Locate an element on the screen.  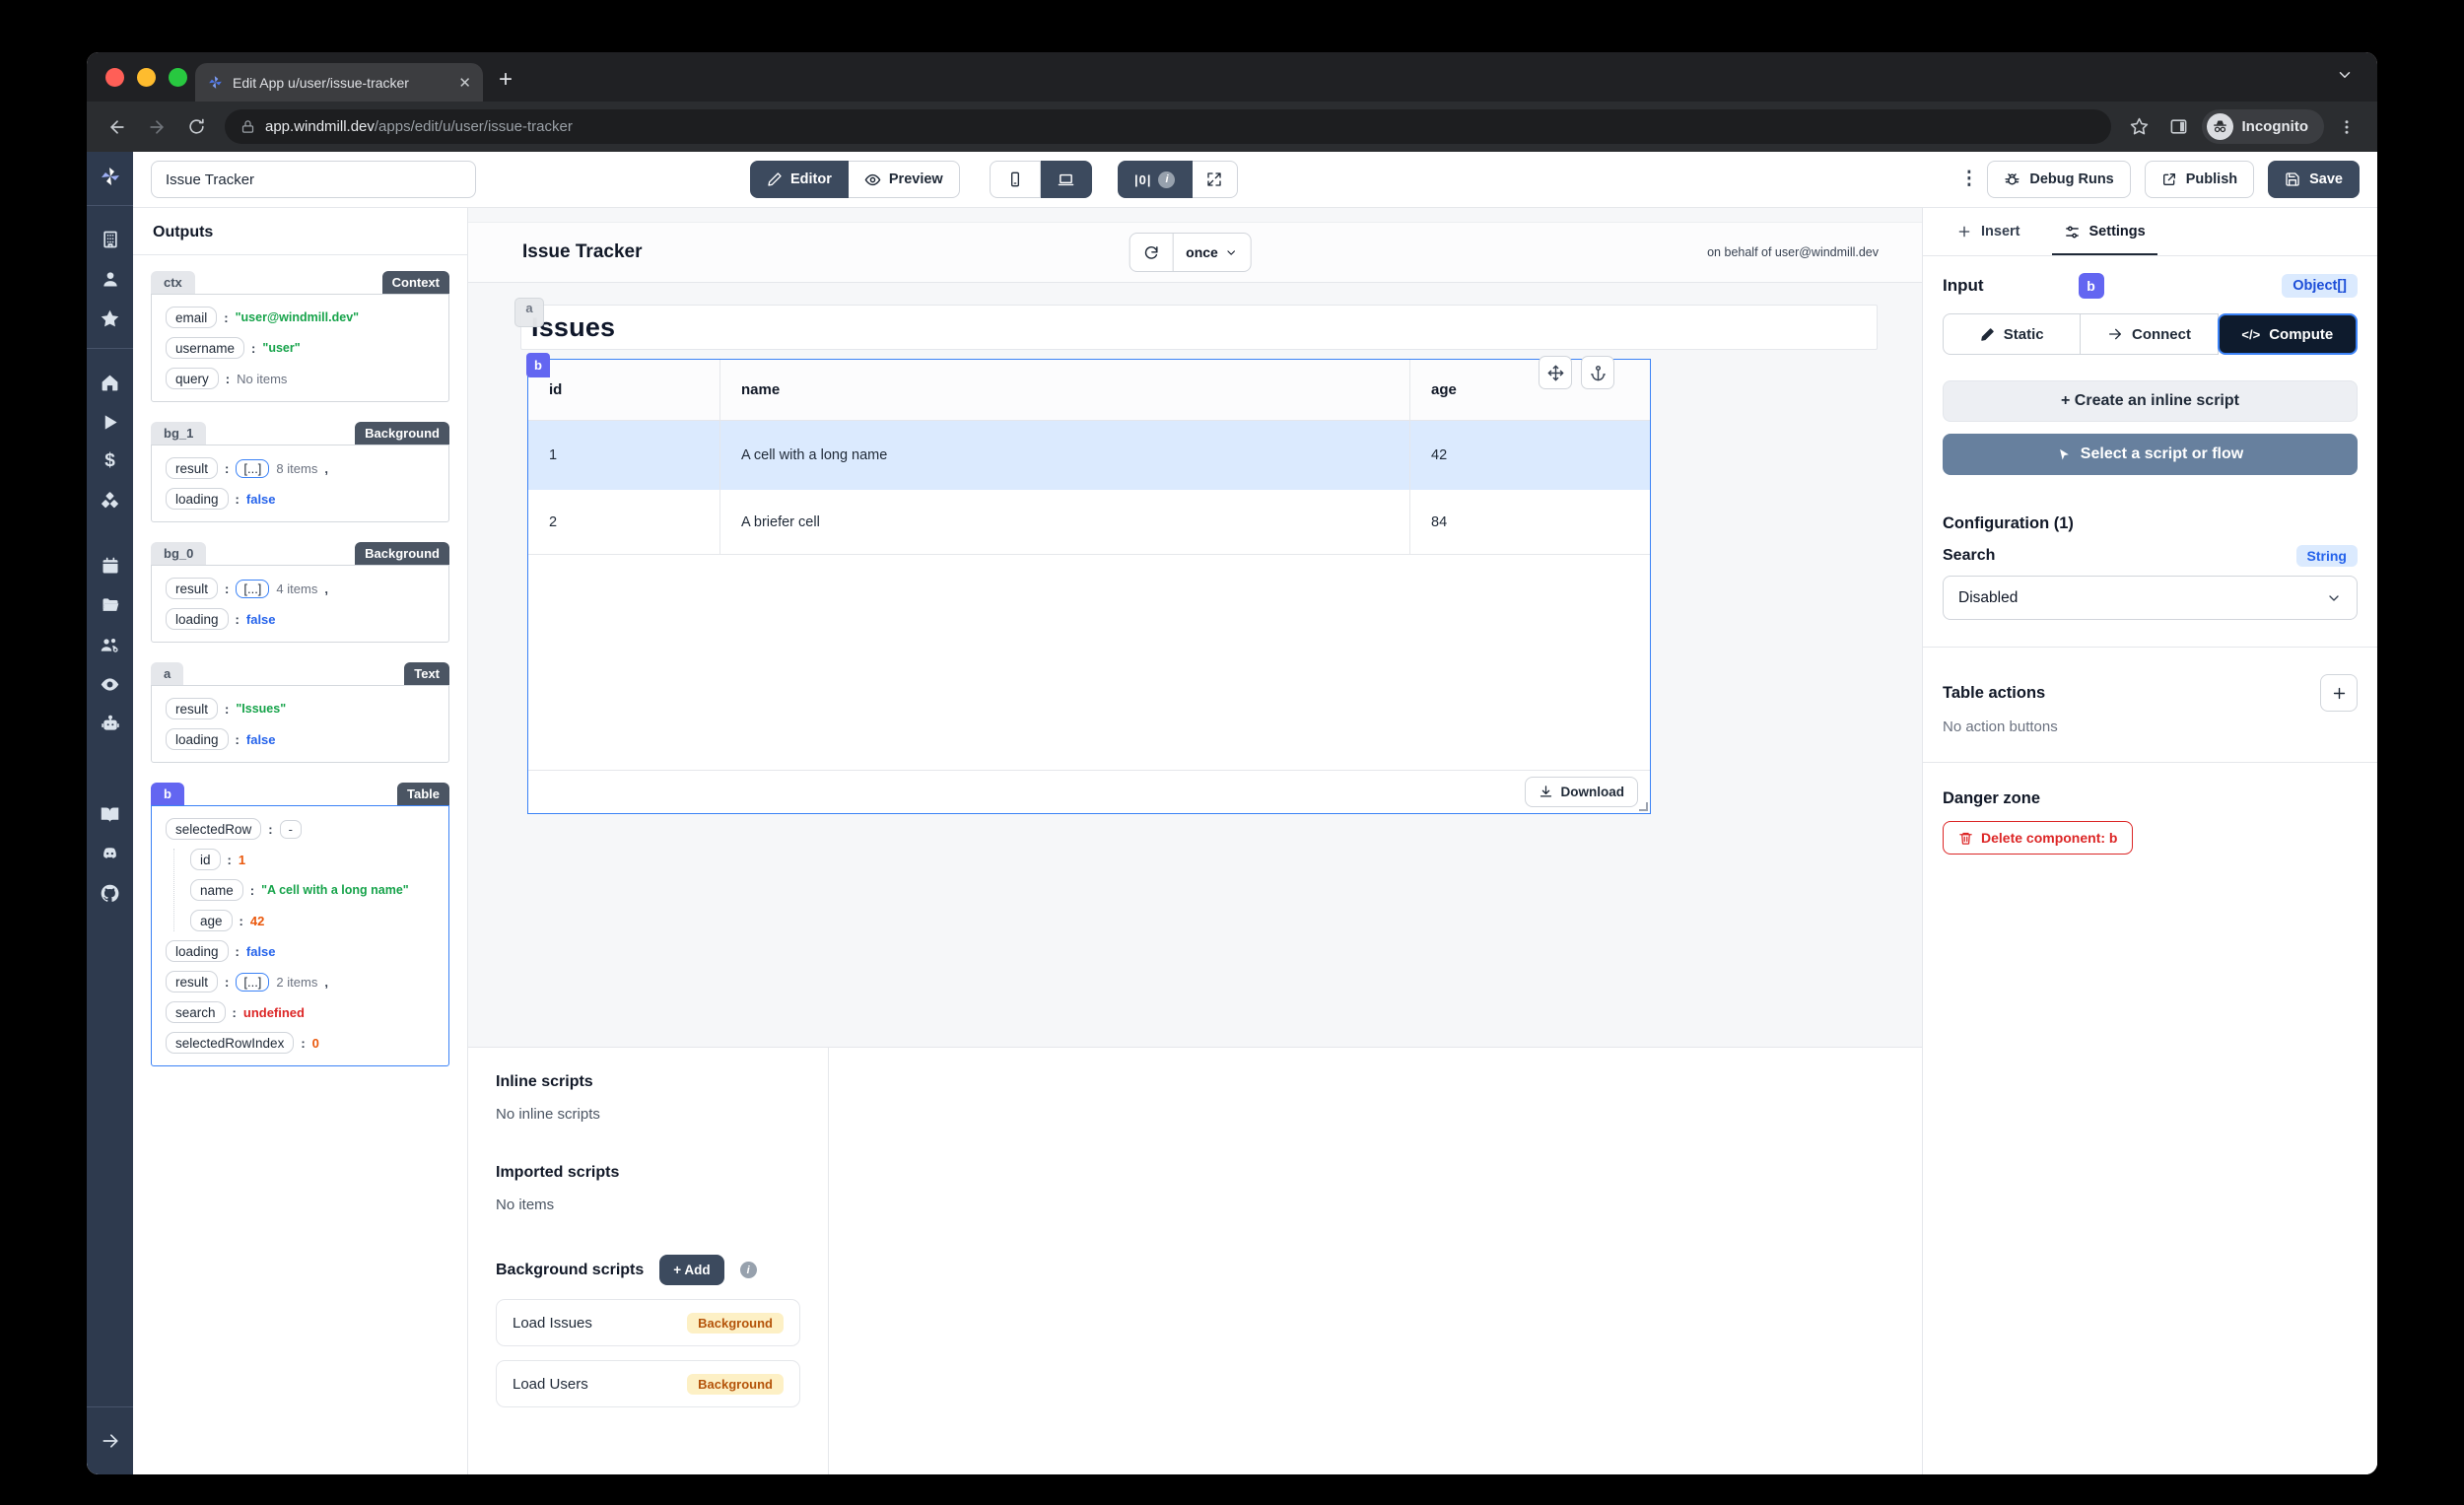
sidebar-item-user is located at coordinates (110, 279).